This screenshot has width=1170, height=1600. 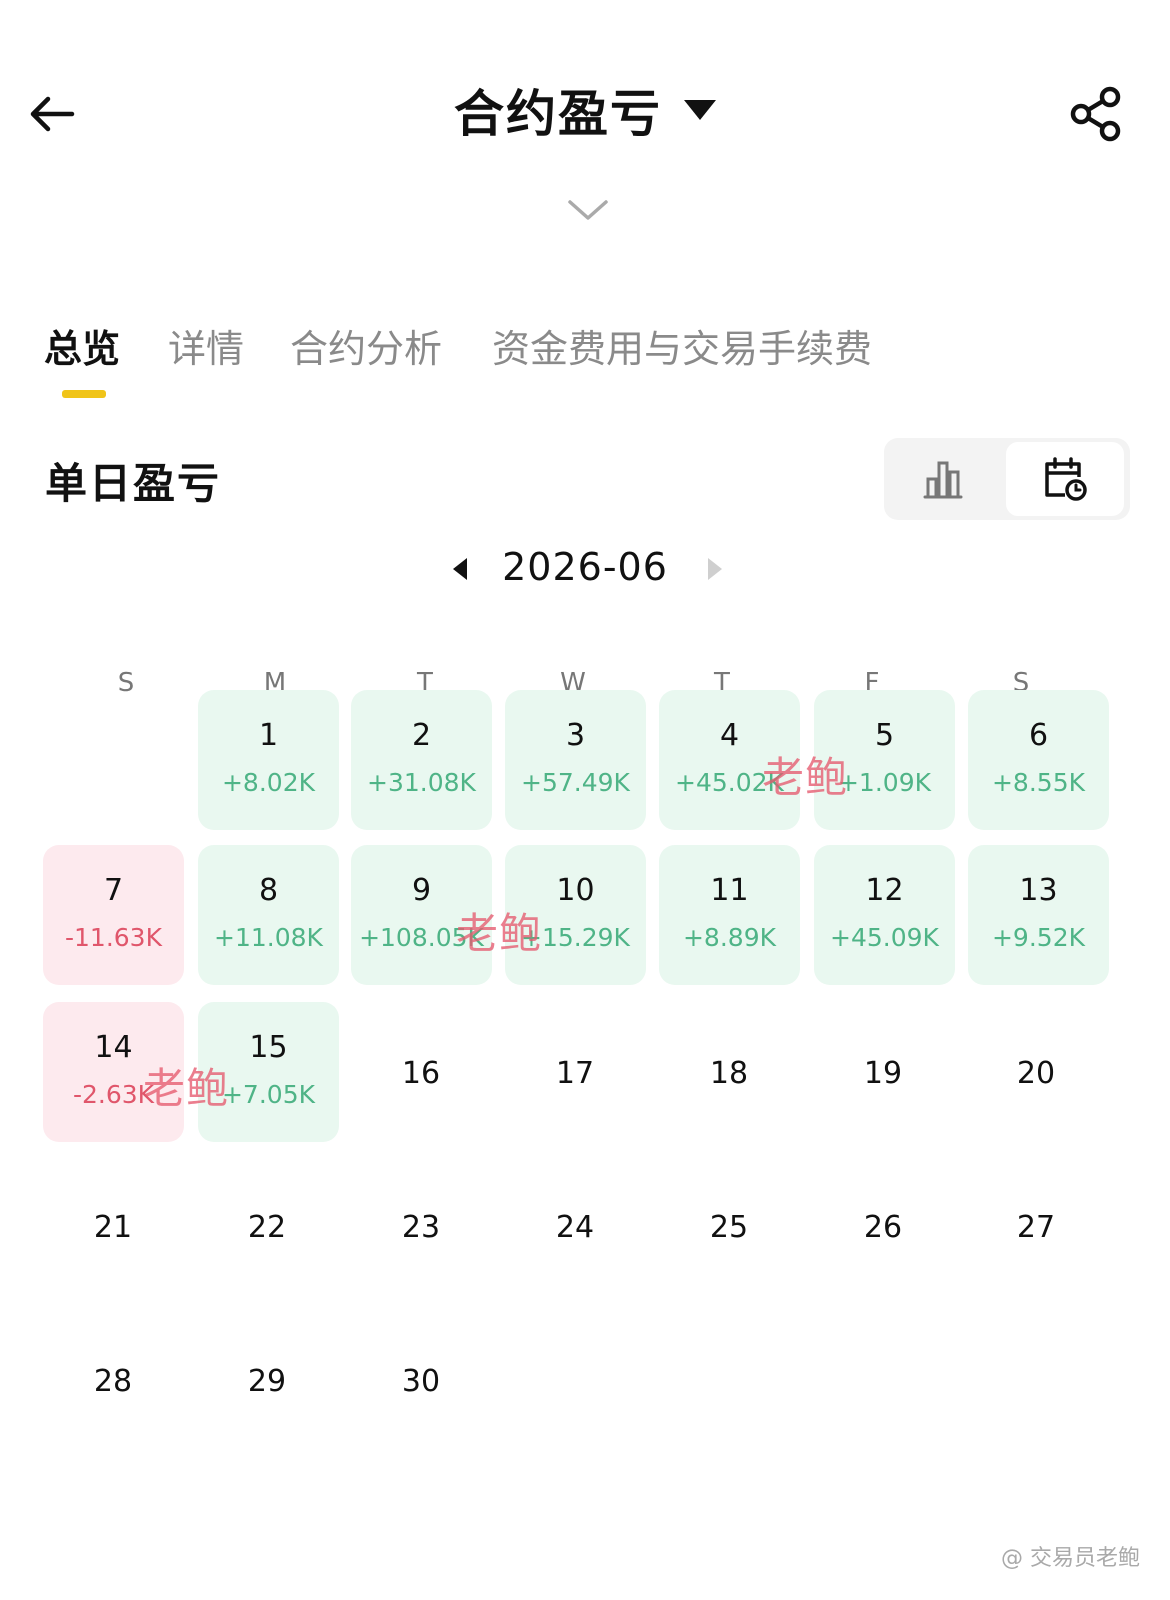 What do you see at coordinates (575, 782) in the screenshot?
I see `day-pnl: +57.49K` at bounding box center [575, 782].